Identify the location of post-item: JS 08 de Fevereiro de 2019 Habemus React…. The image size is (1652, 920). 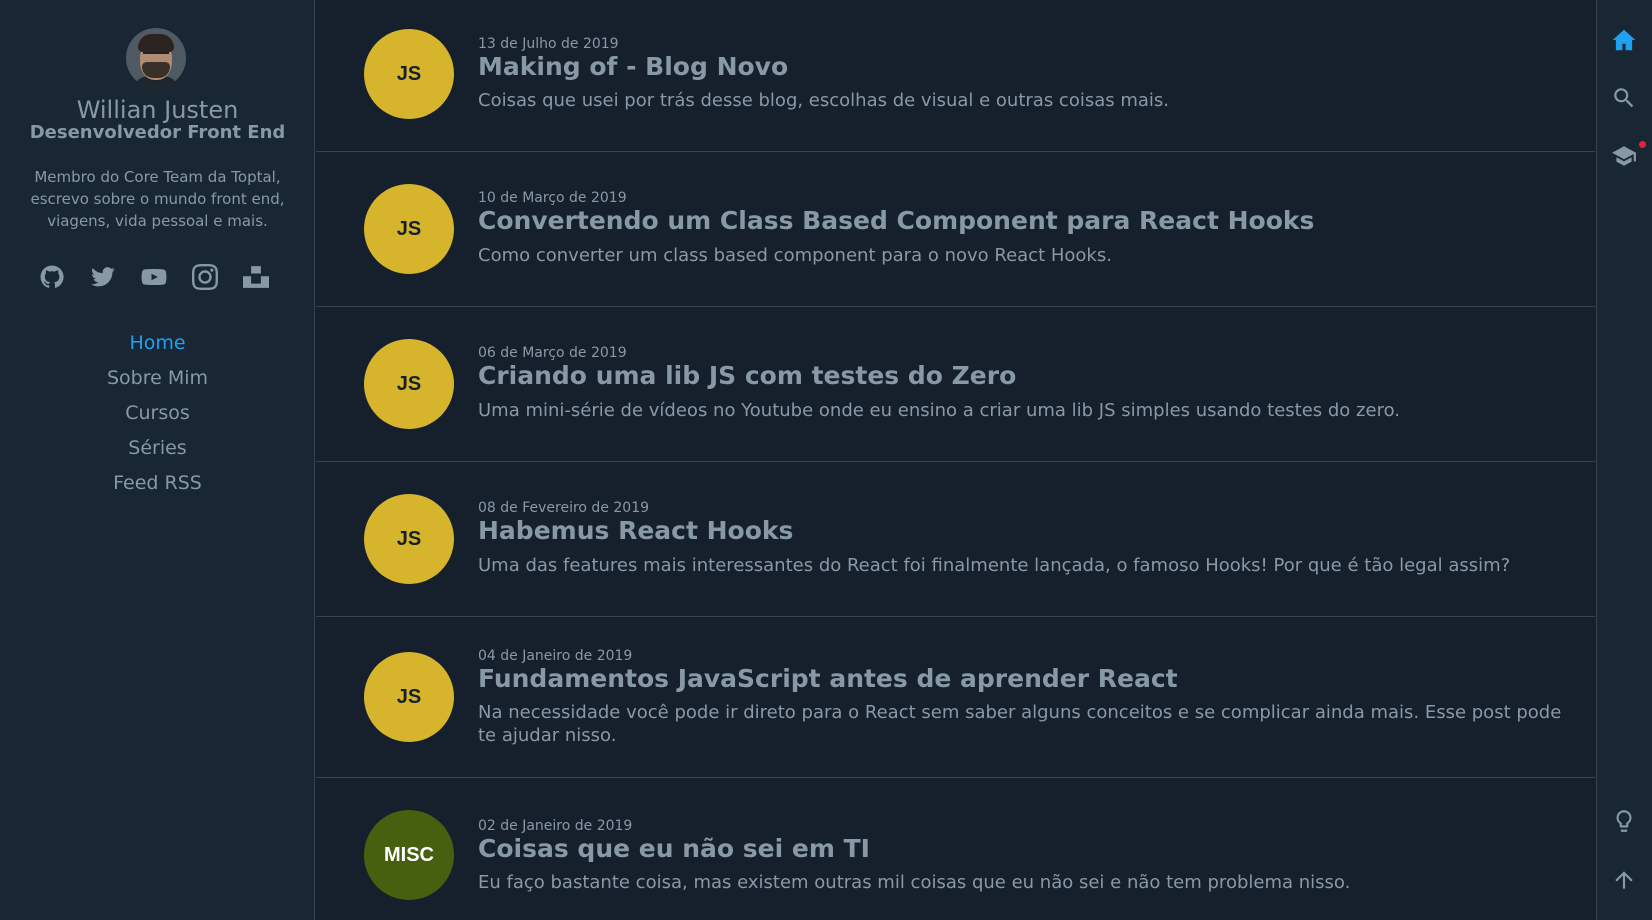
(955, 539).